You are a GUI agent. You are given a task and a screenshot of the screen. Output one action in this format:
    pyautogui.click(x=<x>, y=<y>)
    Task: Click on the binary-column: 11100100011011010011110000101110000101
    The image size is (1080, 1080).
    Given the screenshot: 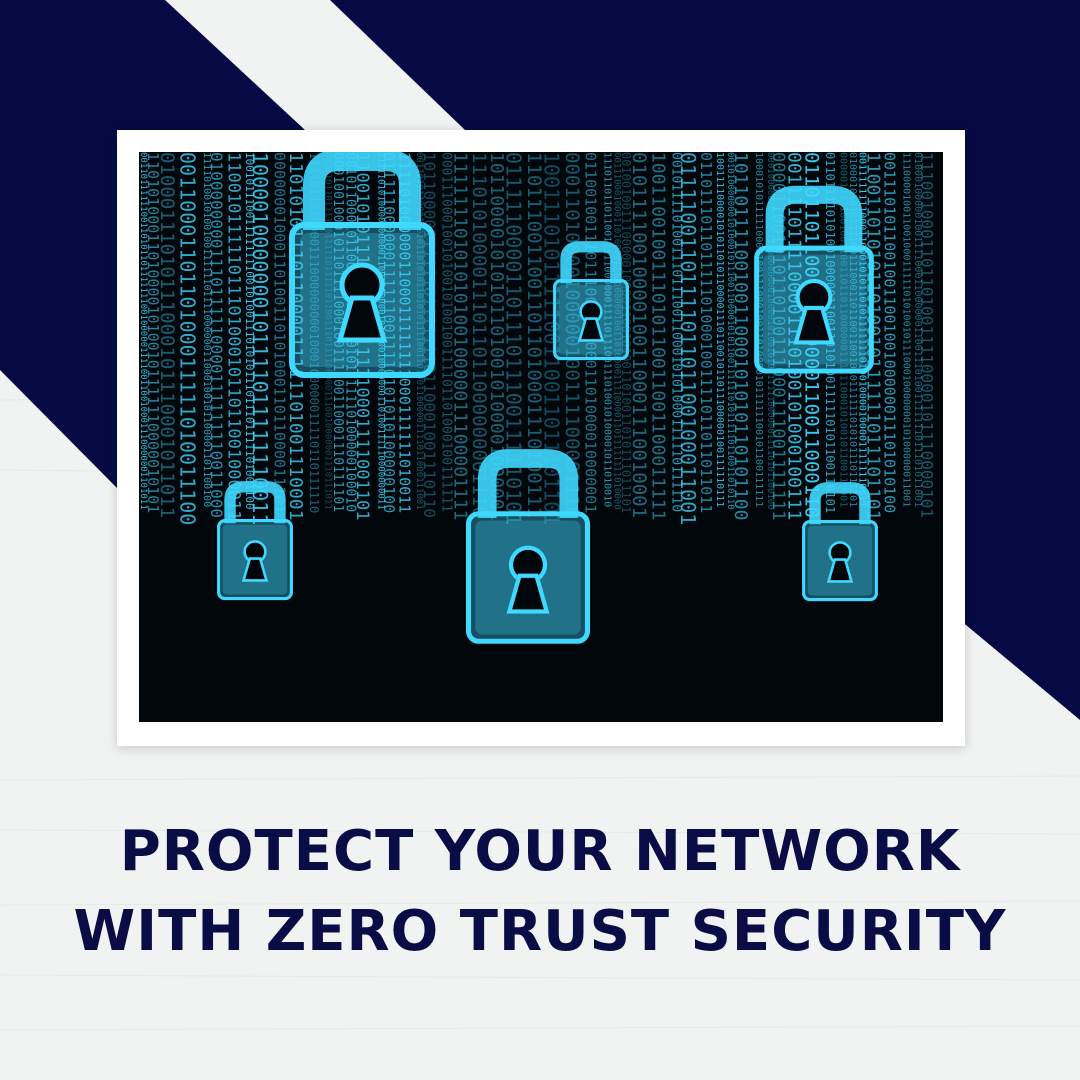 What is the action you would take?
    pyautogui.click(x=926, y=335)
    